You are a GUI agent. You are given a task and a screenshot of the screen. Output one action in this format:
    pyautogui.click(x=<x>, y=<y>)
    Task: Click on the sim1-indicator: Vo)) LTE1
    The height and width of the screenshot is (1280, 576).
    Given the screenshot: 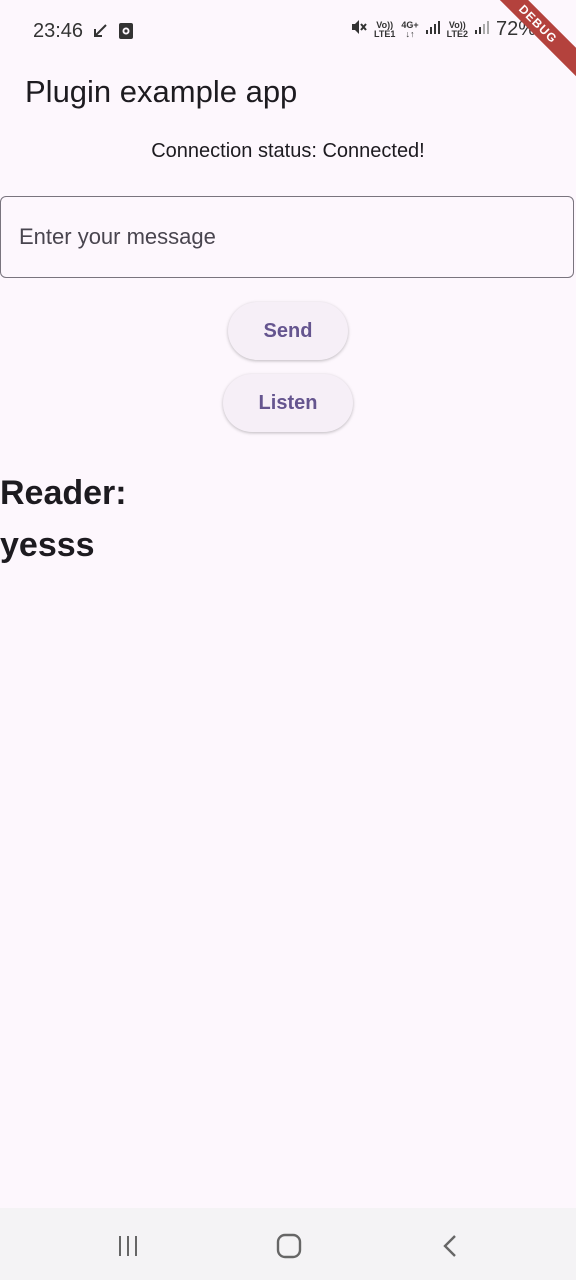 What is the action you would take?
    pyautogui.click(x=385, y=29)
    